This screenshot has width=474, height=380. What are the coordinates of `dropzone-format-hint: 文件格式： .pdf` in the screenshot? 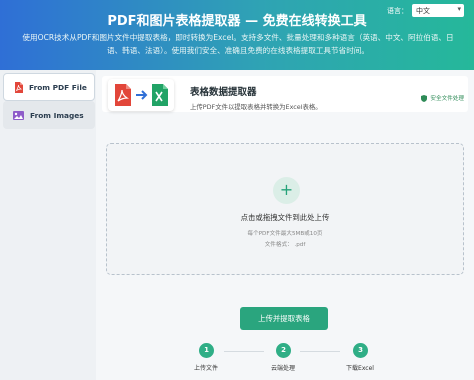 It's located at (285, 245).